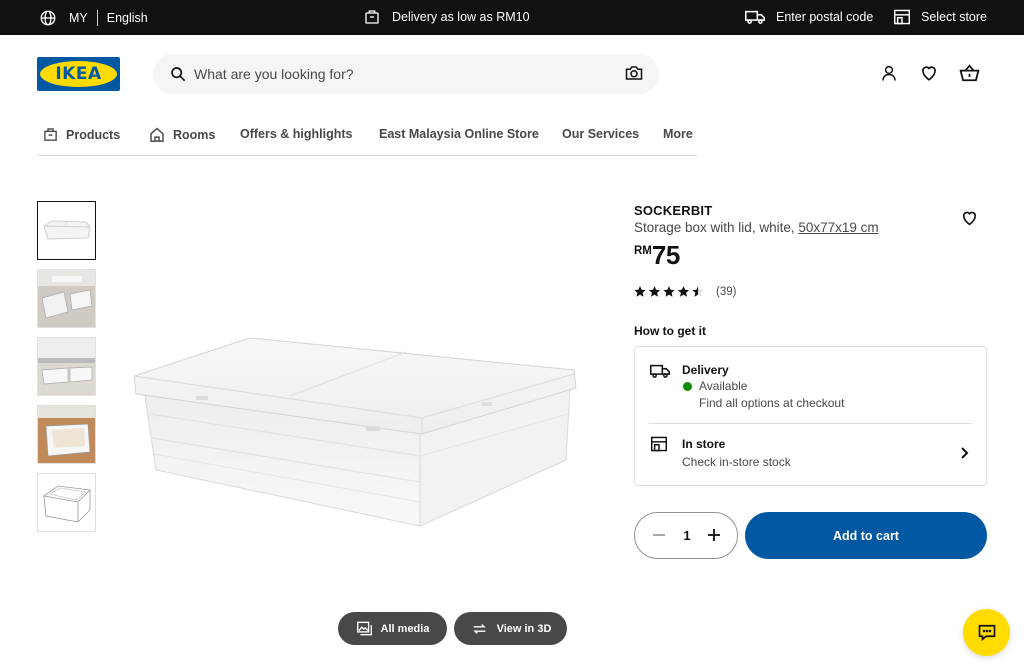  Describe the element at coordinates (726, 291) in the screenshot. I see `review-count: (39)` at that location.